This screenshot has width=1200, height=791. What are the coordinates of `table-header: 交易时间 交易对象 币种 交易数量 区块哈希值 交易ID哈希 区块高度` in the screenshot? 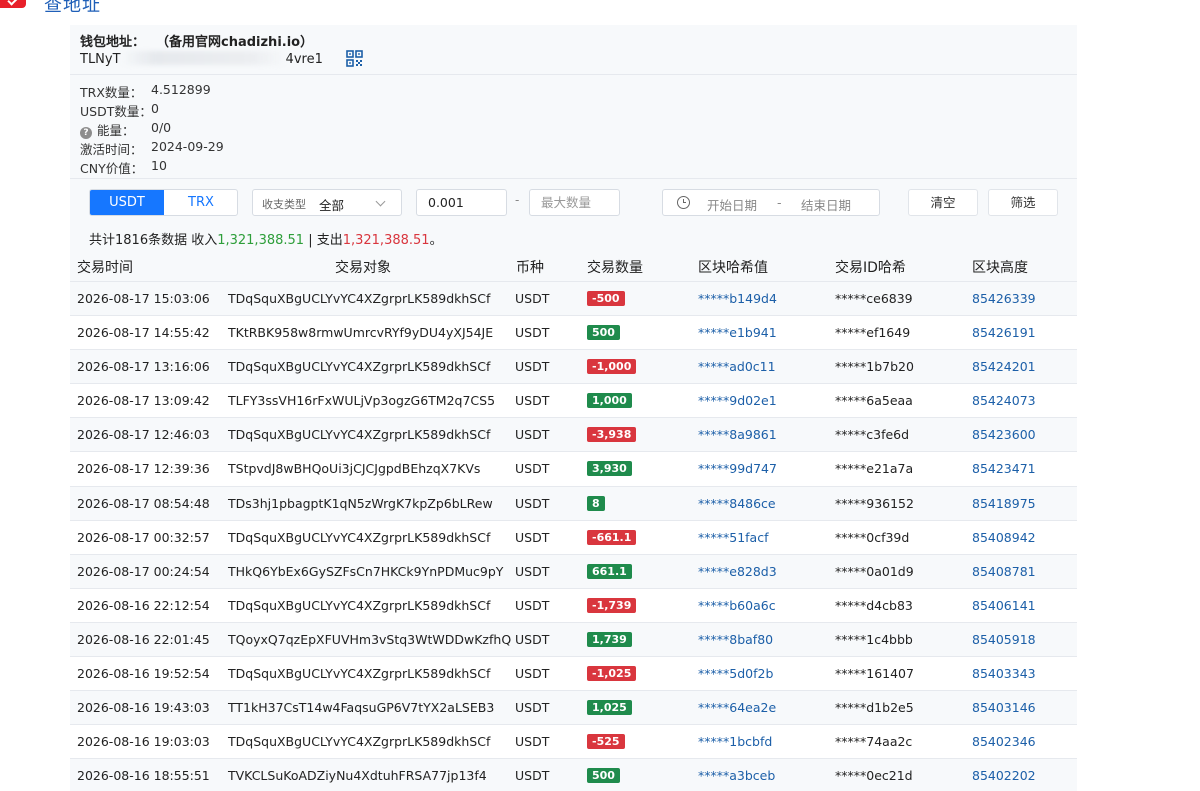 It's located at (573, 266).